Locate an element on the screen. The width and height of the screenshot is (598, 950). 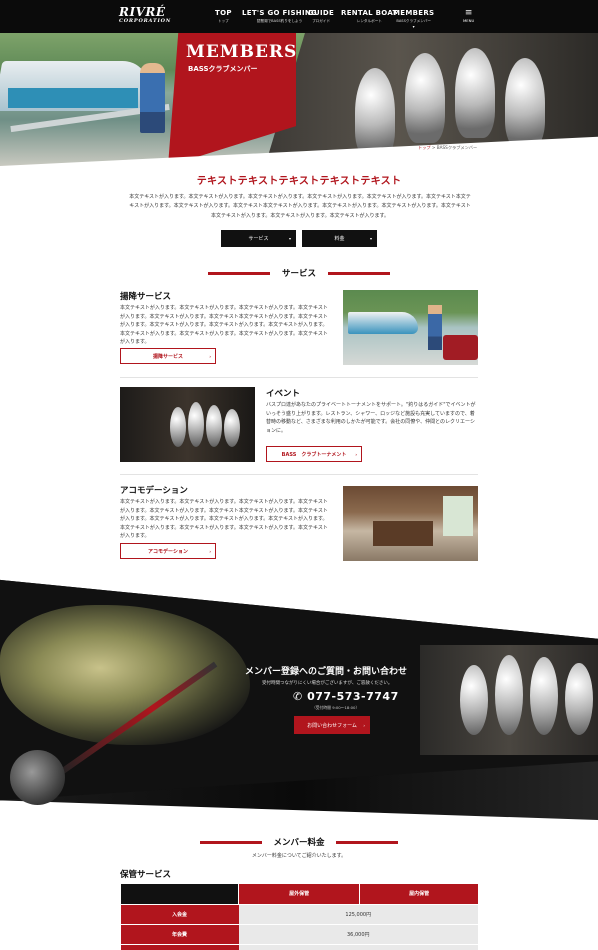
button-label: BASS クラブトーナメント is located at coordinates (314, 454).